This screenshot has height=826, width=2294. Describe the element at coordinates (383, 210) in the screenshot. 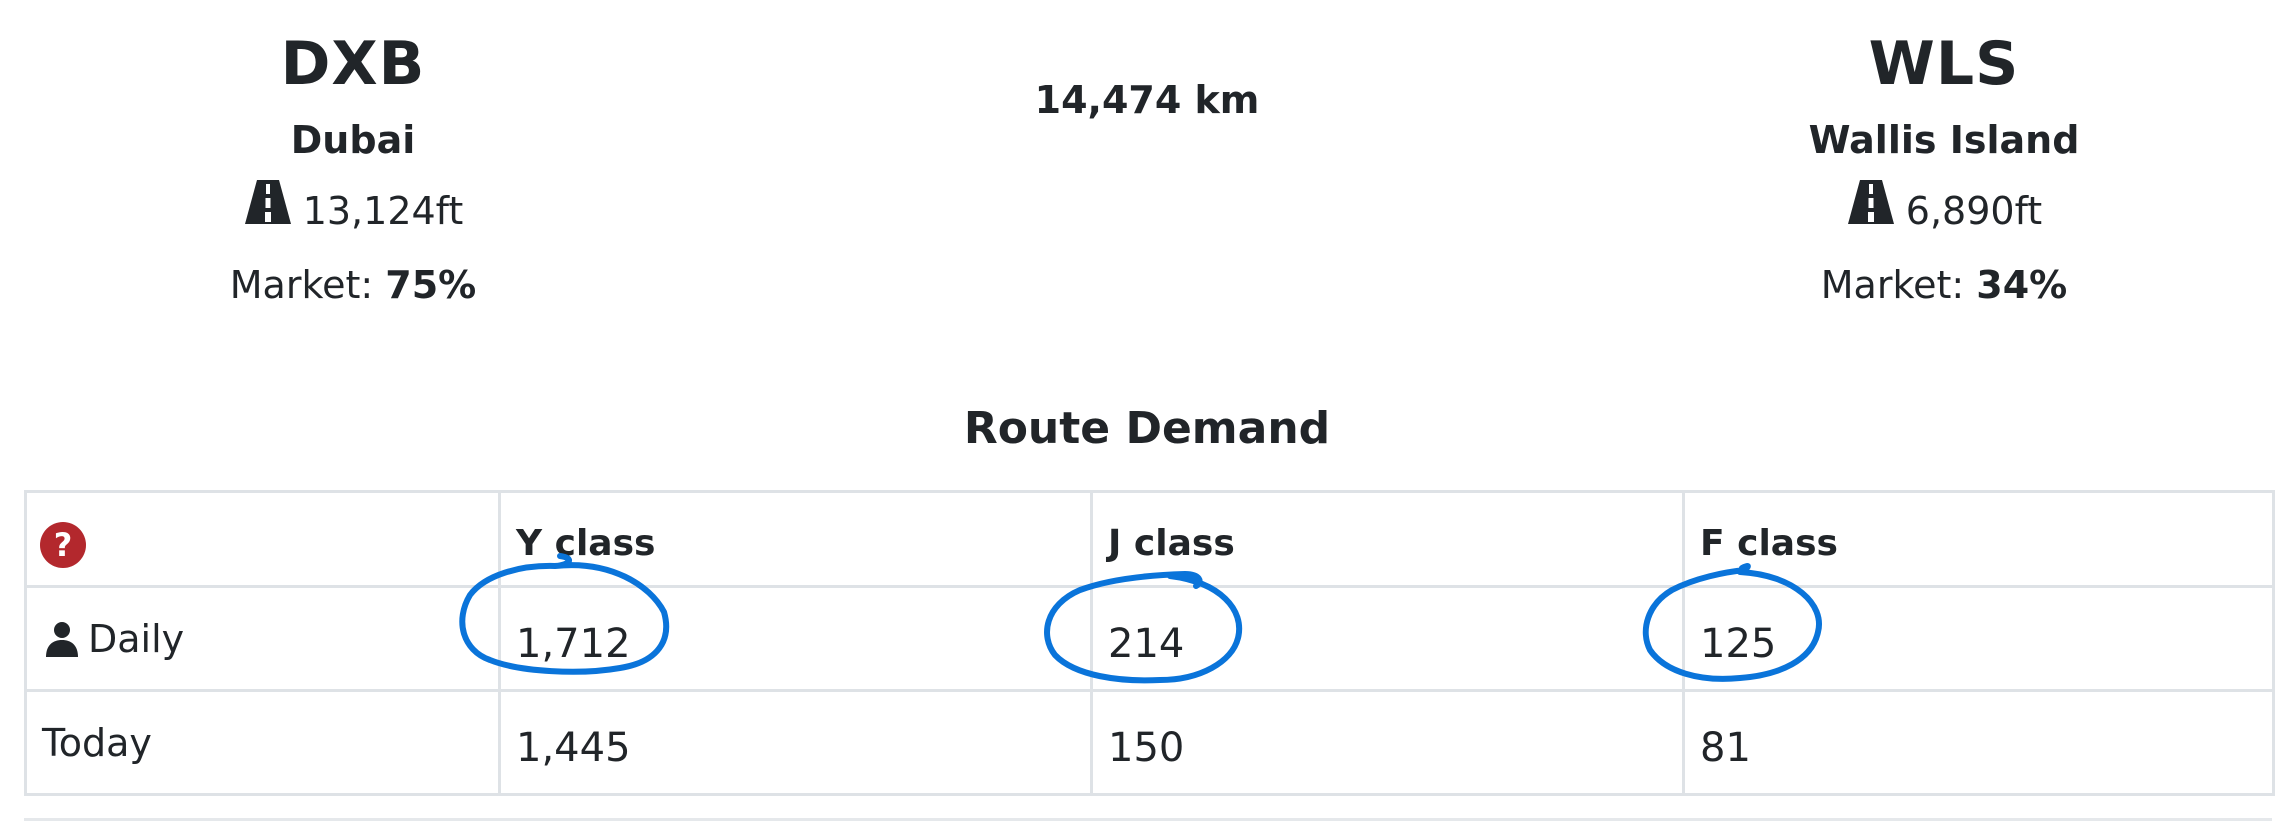

I see `origin-runway-length: 13,124ft` at that location.